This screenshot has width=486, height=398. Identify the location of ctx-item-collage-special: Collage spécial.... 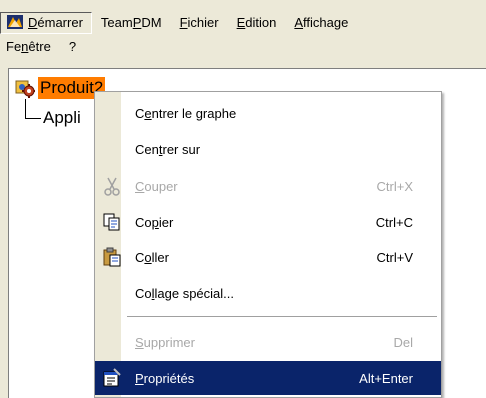
(268, 293).